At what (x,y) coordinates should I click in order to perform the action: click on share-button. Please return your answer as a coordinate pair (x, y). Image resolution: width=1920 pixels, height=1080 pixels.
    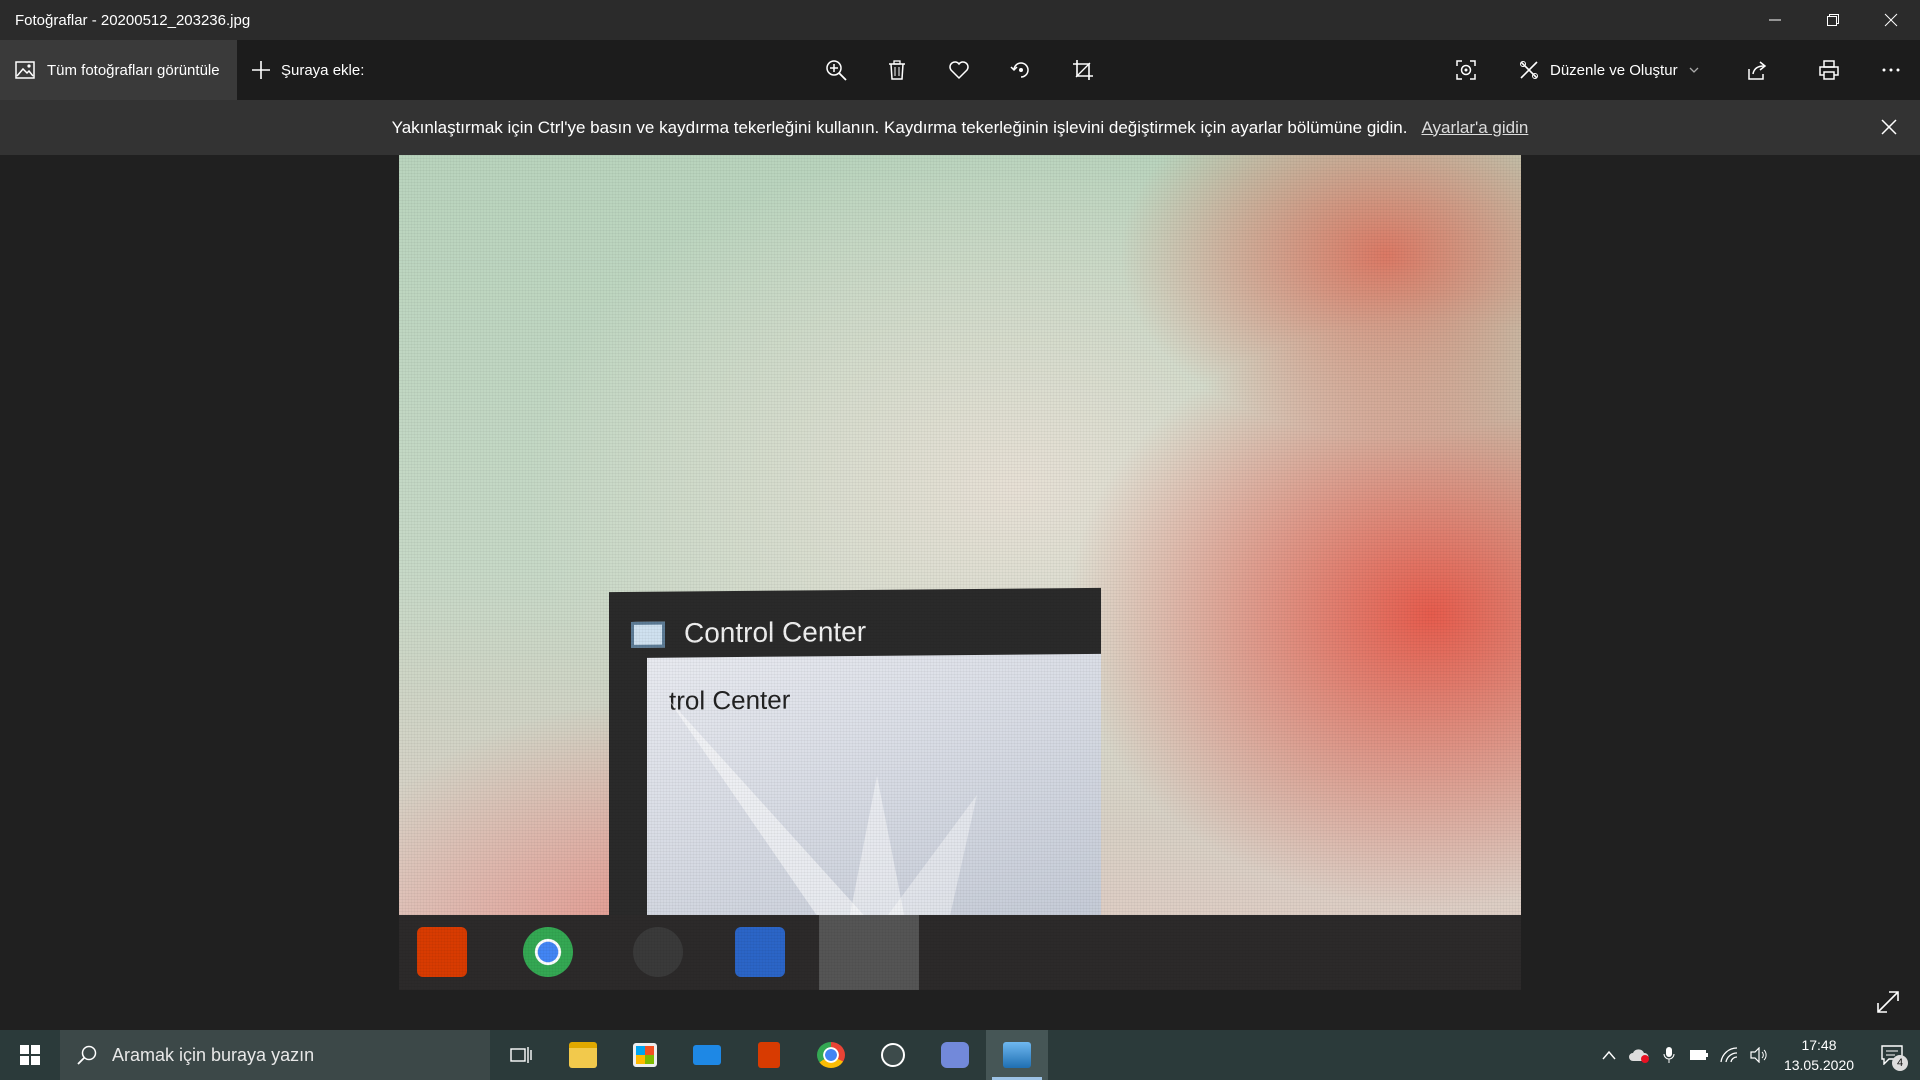
    Looking at the image, I should click on (1757, 70).